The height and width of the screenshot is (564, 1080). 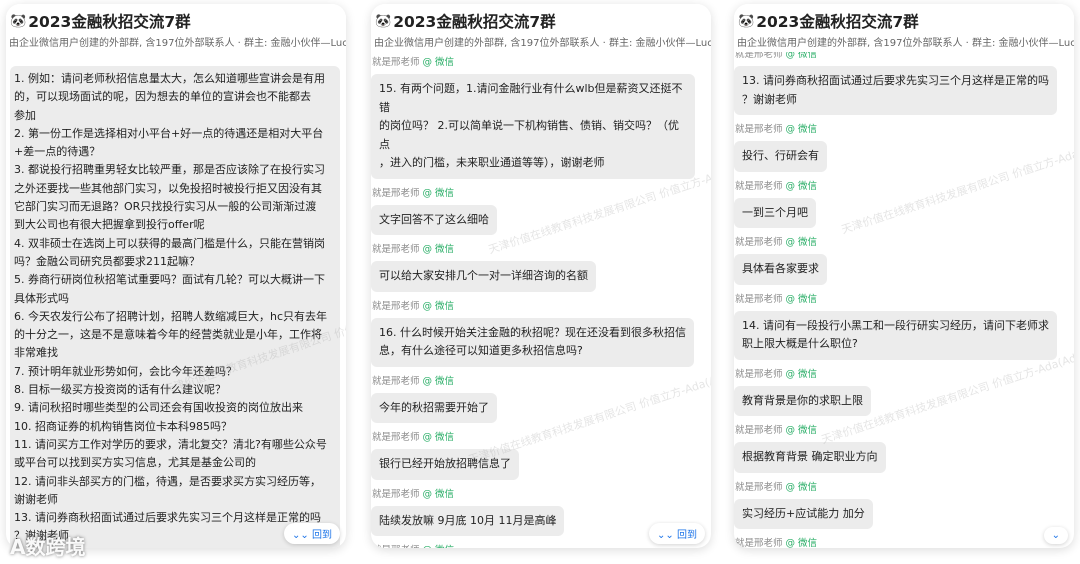 What do you see at coordinates (541, 211) in the screenshot?
I see `chat-message: 就是邢老师 @ 微信文字回答不了这么细哈` at bounding box center [541, 211].